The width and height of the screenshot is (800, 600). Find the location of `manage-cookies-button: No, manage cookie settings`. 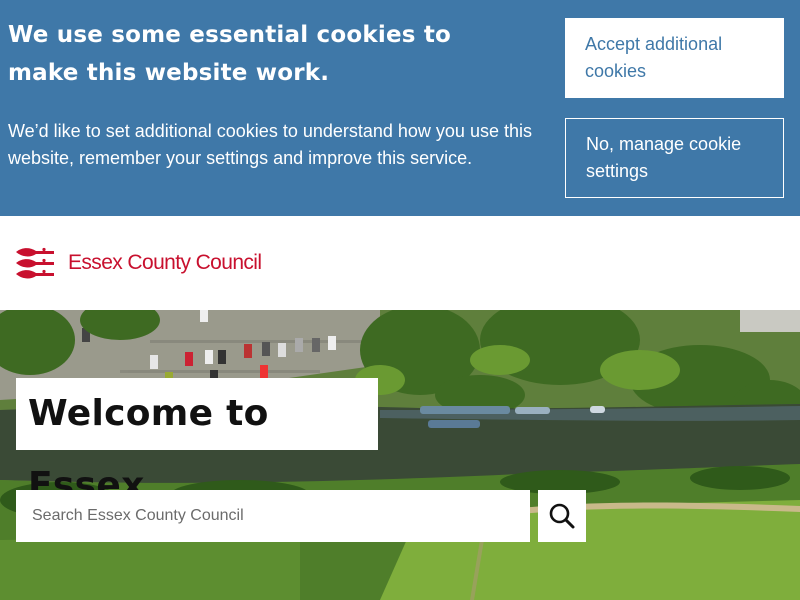

manage-cookies-button: No, manage cookie settings is located at coordinates (674, 158).